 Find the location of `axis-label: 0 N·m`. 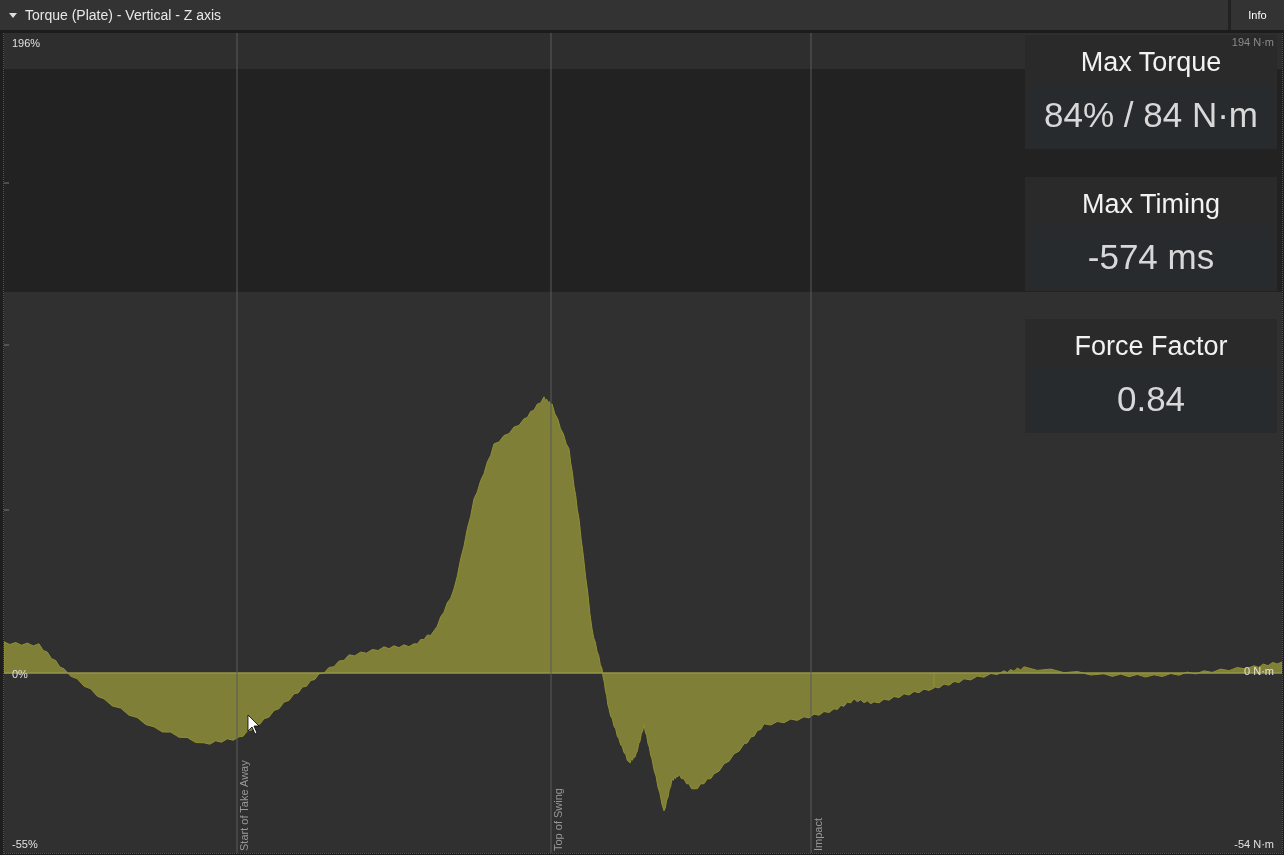

axis-label: 0 N·m is located at coordinates (1259, 671).